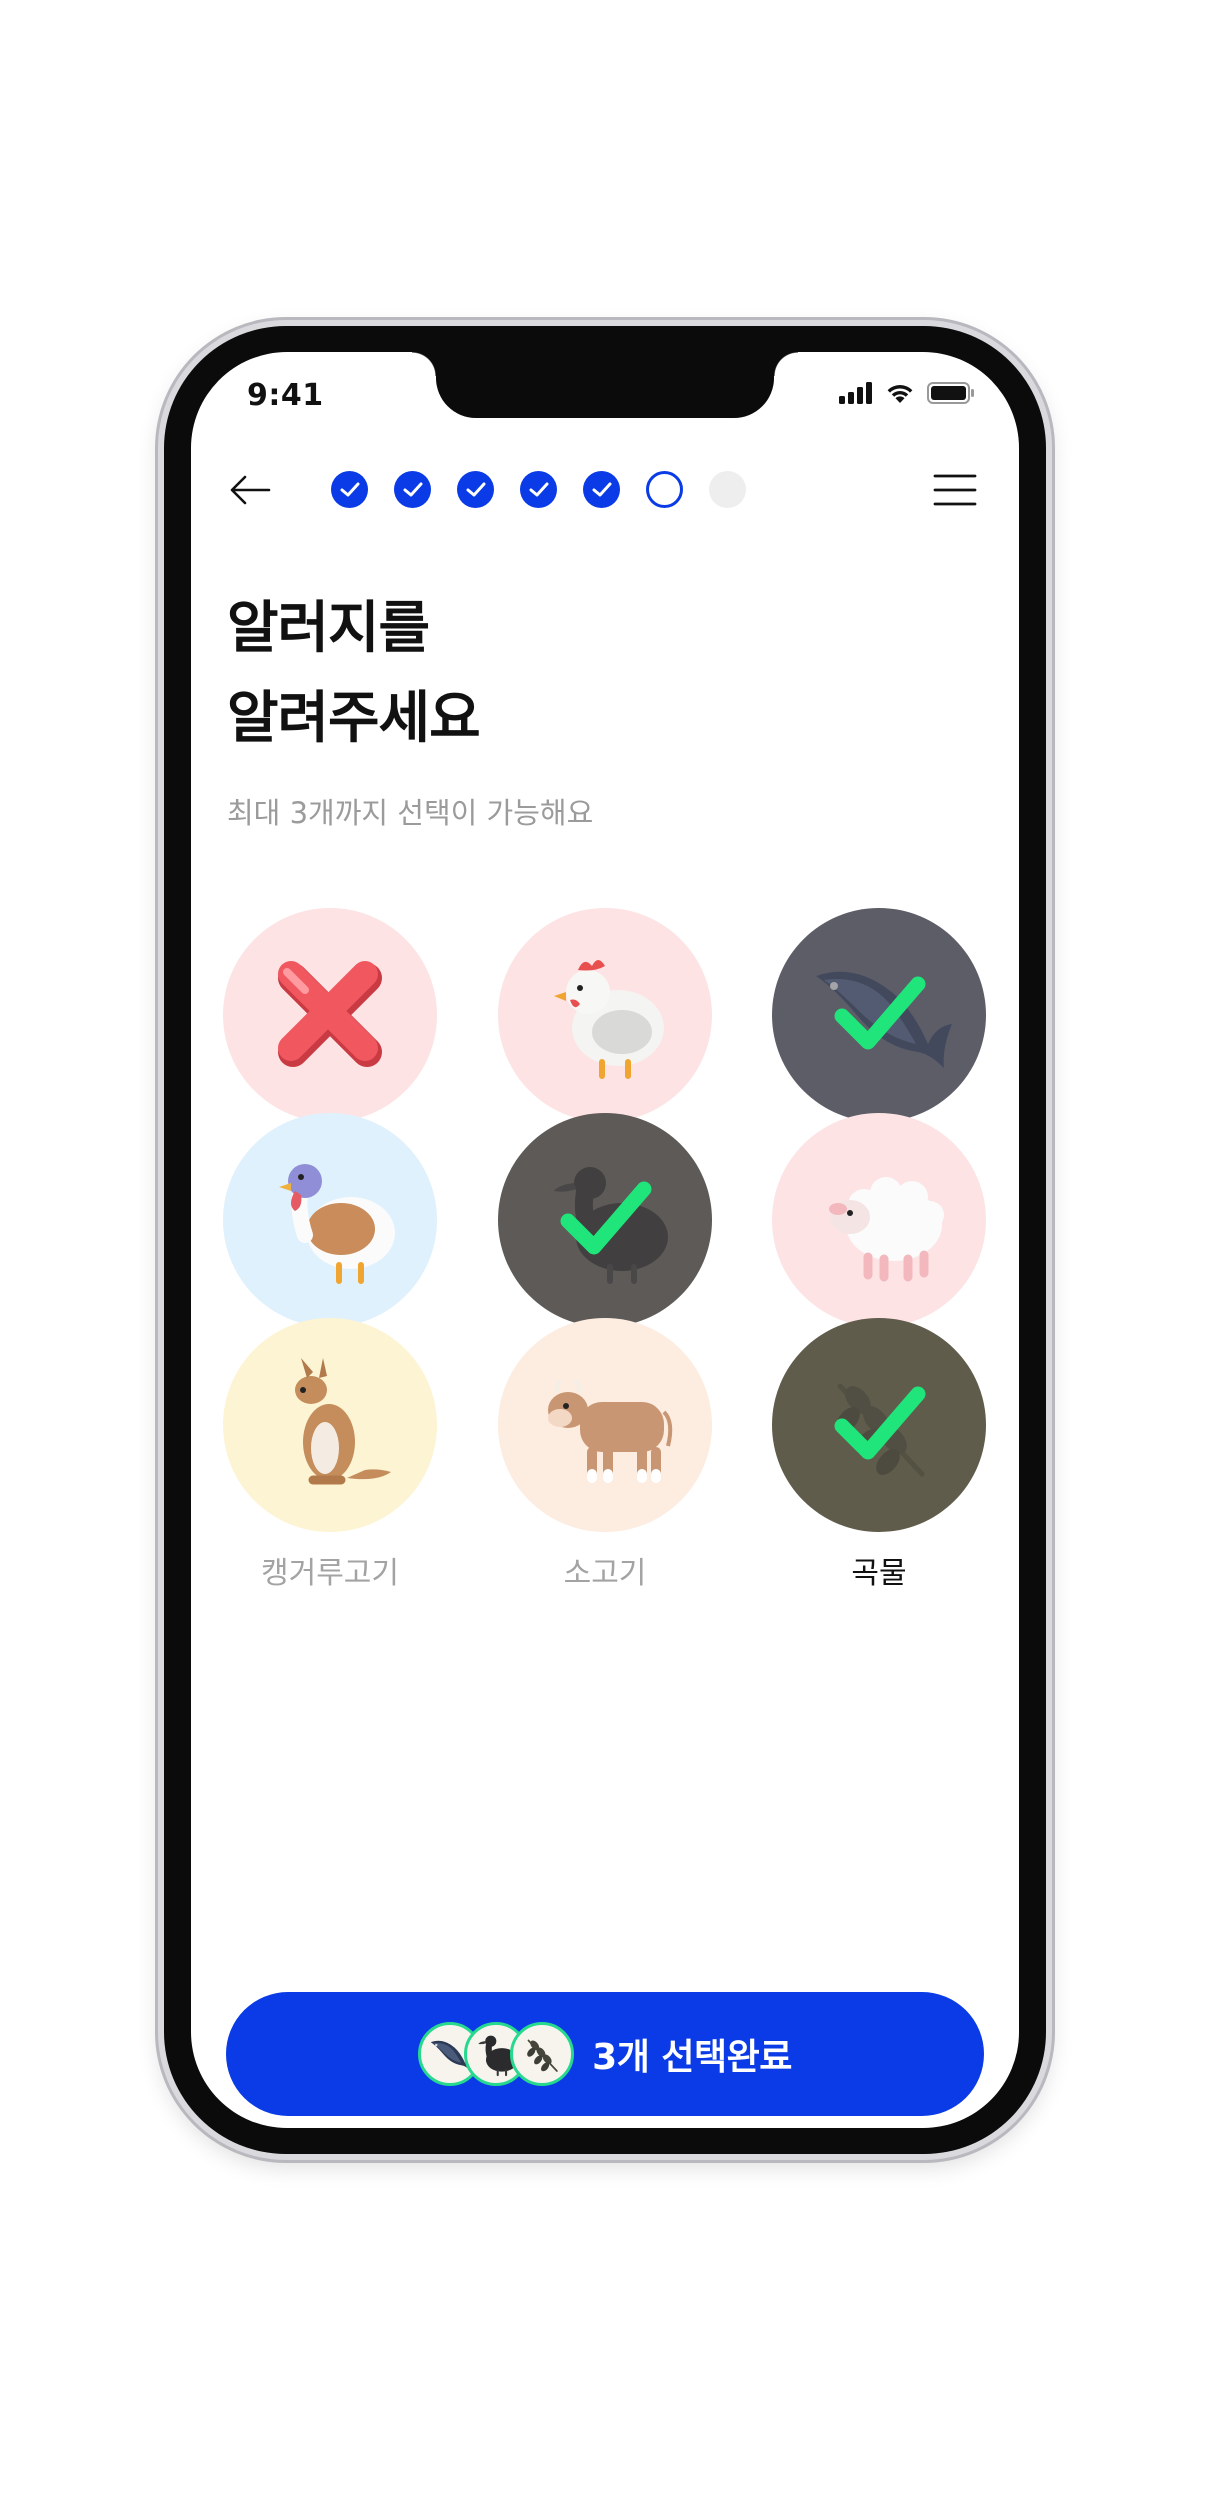 This screenshot has width=1210, height=2494. I want to click on allergy-option: 소고기, so click(605, 1458).